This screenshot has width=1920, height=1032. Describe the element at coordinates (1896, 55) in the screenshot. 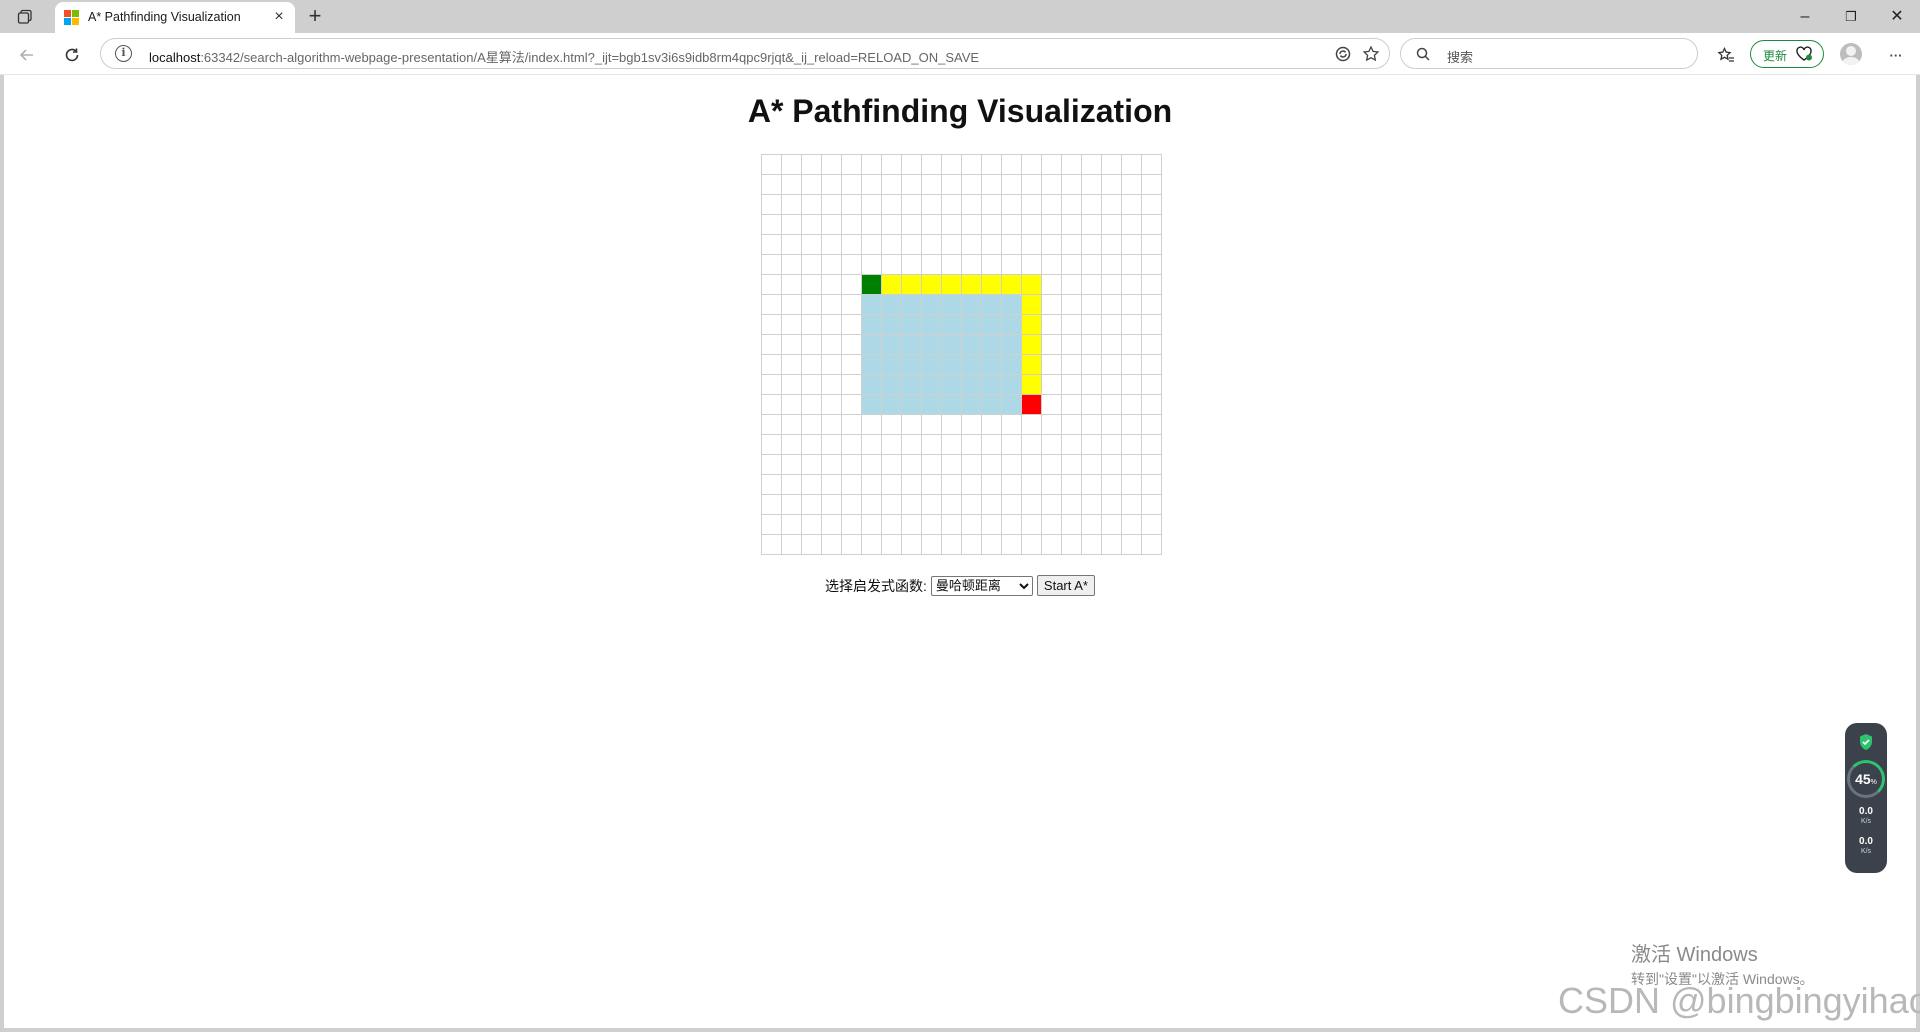

I see `more-menu-icon: ···` at that location.